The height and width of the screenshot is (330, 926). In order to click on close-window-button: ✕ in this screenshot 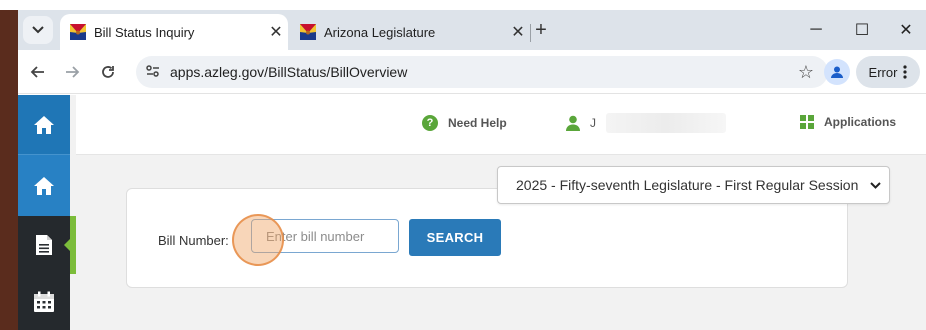, I will do `click(905, 30)`.